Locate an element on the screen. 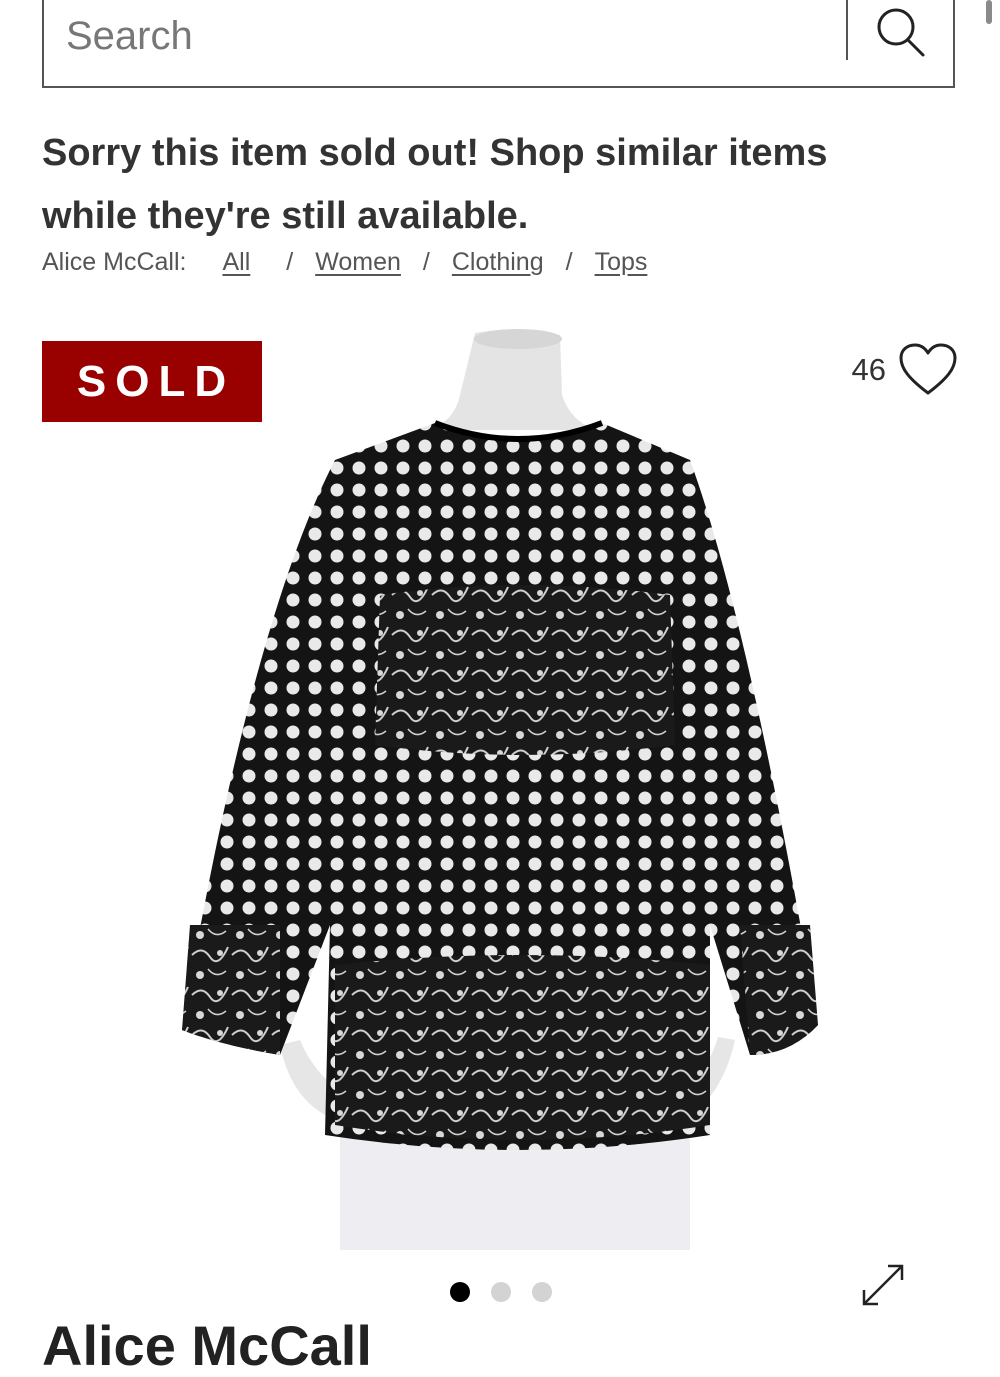 The width and height of the screenshot is (1000, 1377). favorite-count: 46 is located at coordinates (868, 369).